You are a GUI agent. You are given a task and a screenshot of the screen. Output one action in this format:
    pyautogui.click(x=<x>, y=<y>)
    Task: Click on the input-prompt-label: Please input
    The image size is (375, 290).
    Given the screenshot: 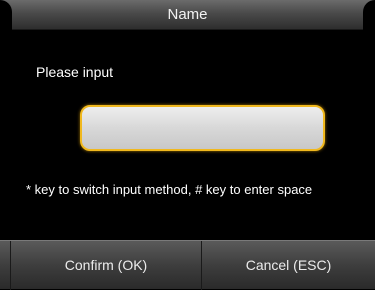 What is the action you would take?
    pyautogui.click(x=75, y=72)
    